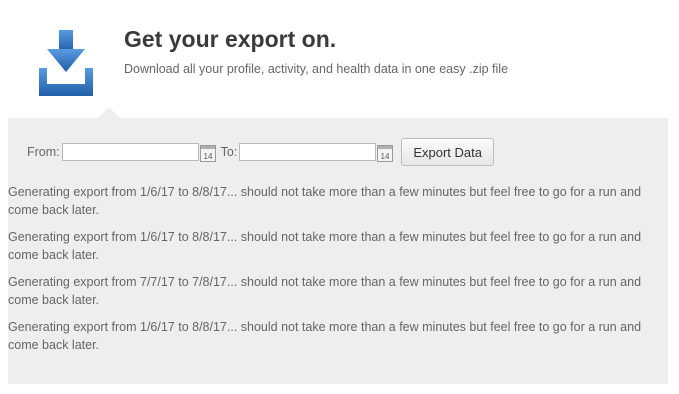 This screenshot has height=394, width=679. Describe the element at coordinates (308, 152) in the screenshot. I see `to-date-input` at that location.